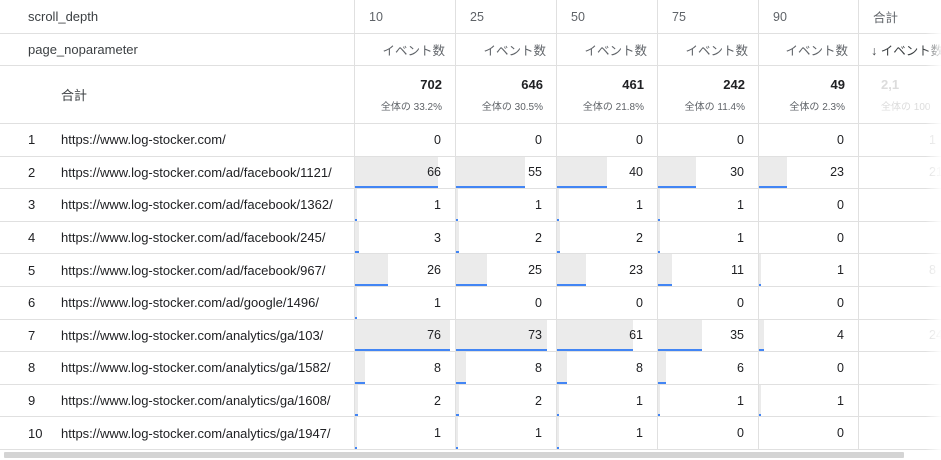  Describe the element at coordinates (404, 400) in the screenshot. I see `value-cell: 2` at that location.